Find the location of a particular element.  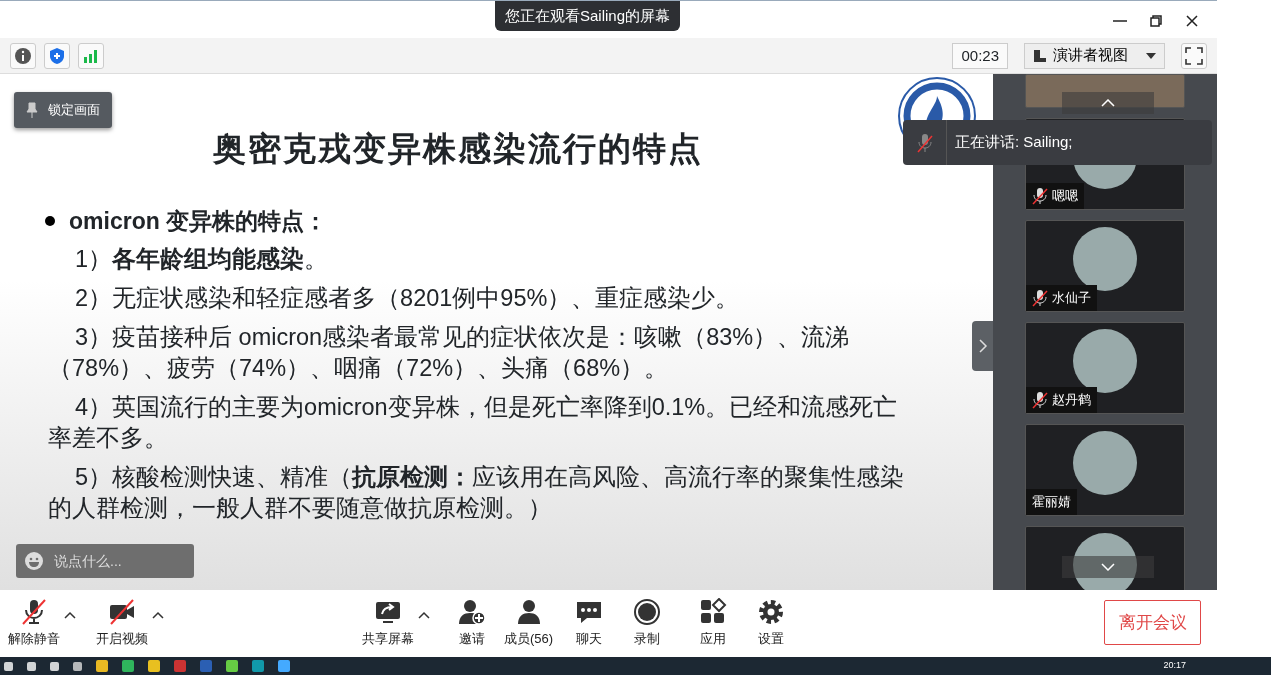

participant-name: 水仙子 is located at coordinates (1071, 298).